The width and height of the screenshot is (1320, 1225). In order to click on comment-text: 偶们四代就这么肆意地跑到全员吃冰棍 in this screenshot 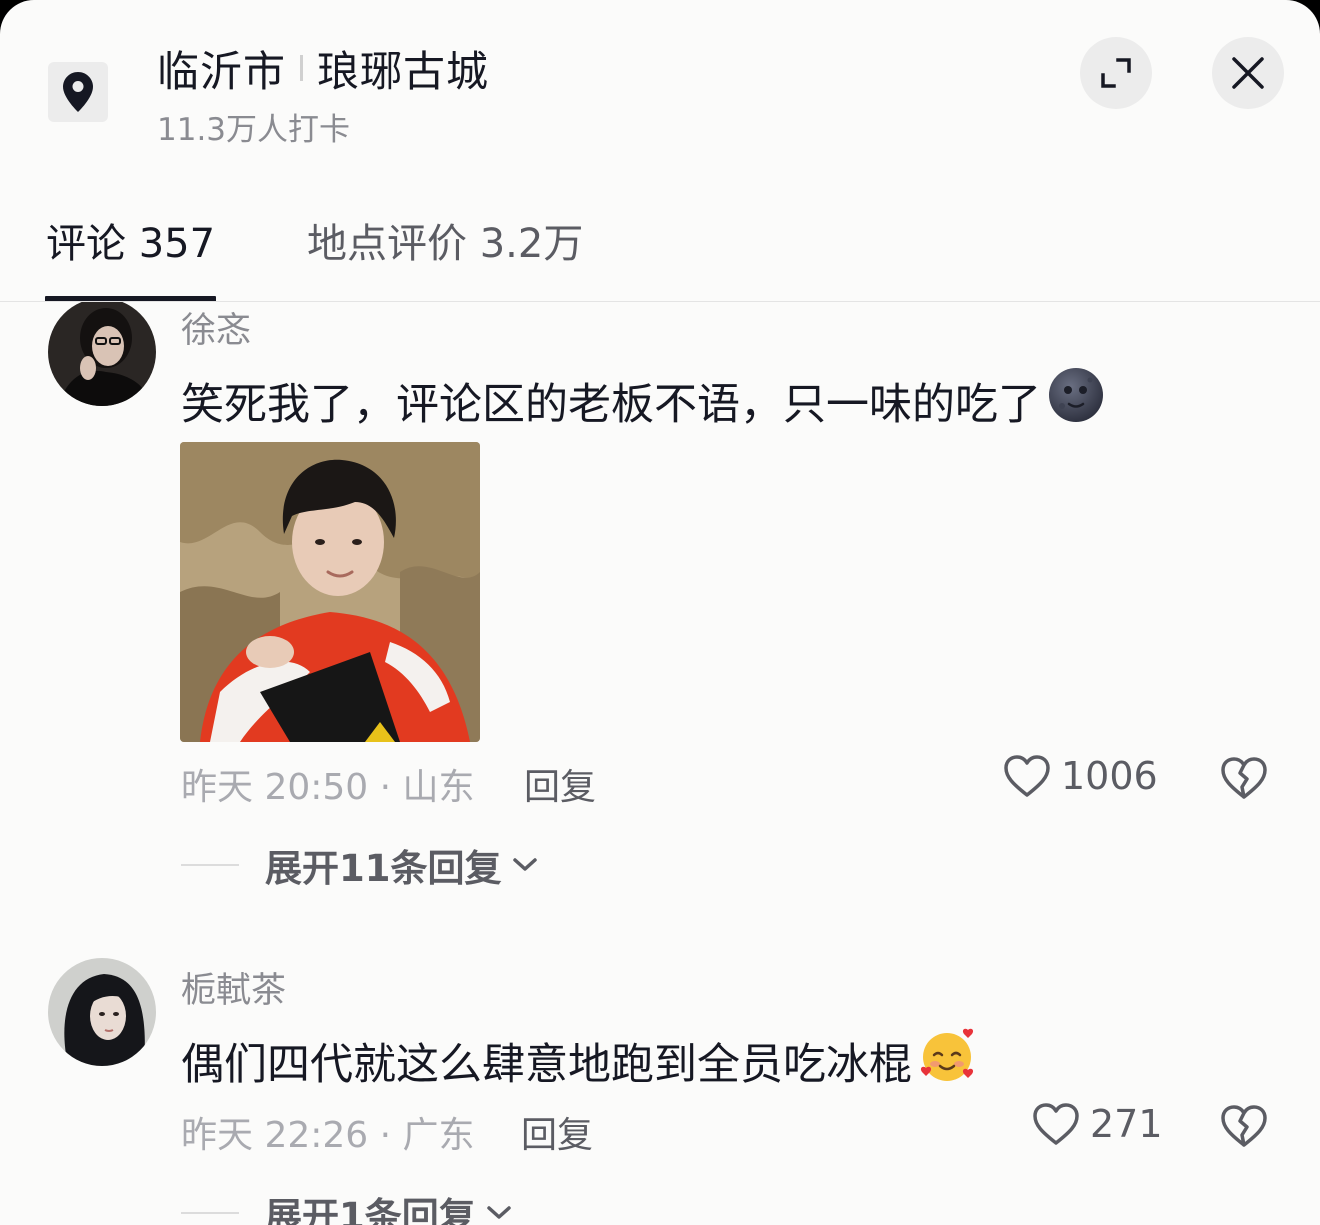, I will do `click(578, 1060)`.